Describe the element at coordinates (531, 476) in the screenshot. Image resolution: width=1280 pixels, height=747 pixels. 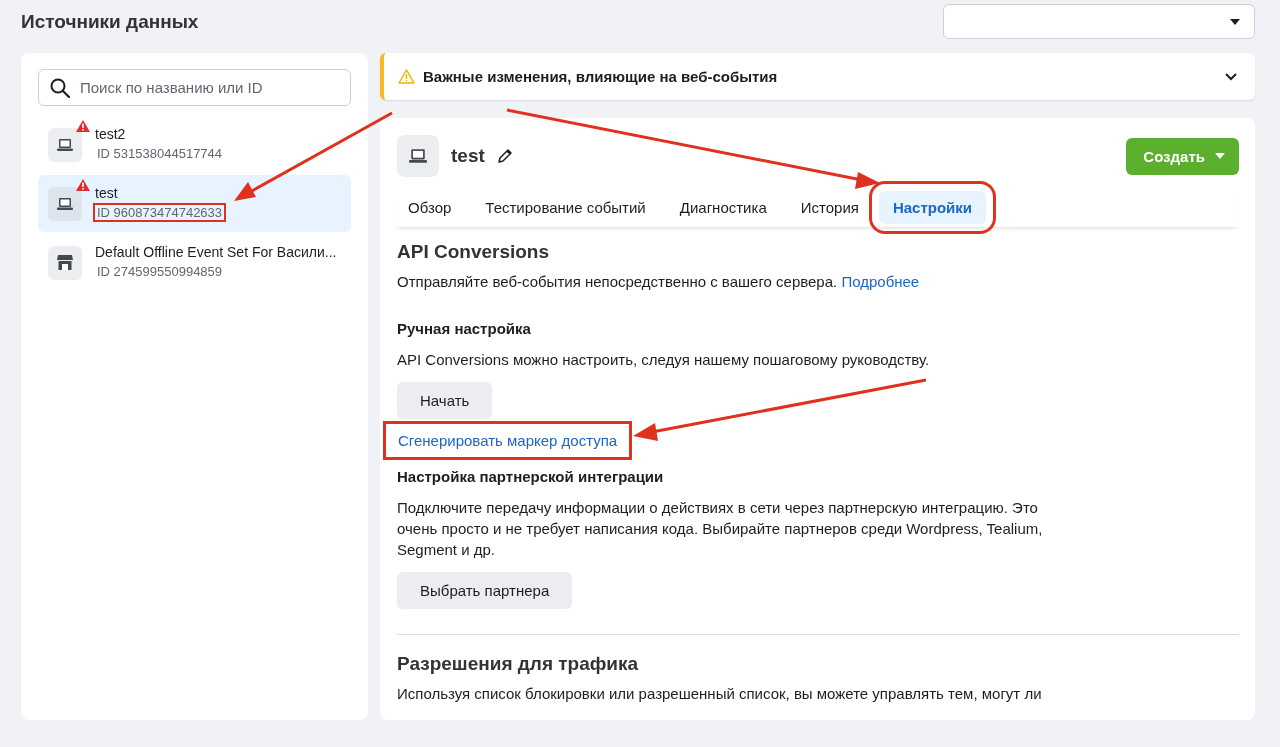
I see `subsection-heading: Настройка партнерской интеграции` at that location.